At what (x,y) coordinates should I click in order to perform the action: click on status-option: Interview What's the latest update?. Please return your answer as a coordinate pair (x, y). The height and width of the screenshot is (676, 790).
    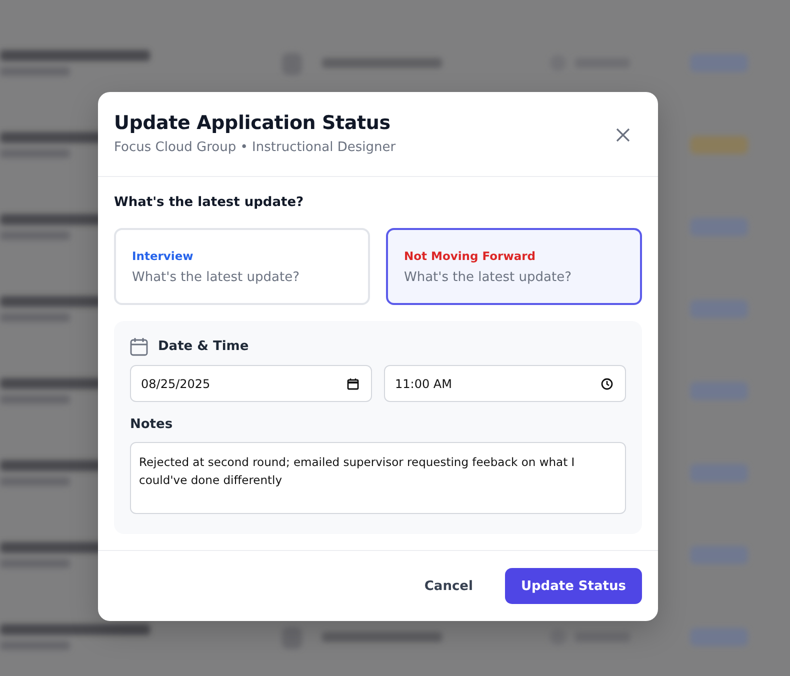
    Looking at the image, I should click on (242, 266).